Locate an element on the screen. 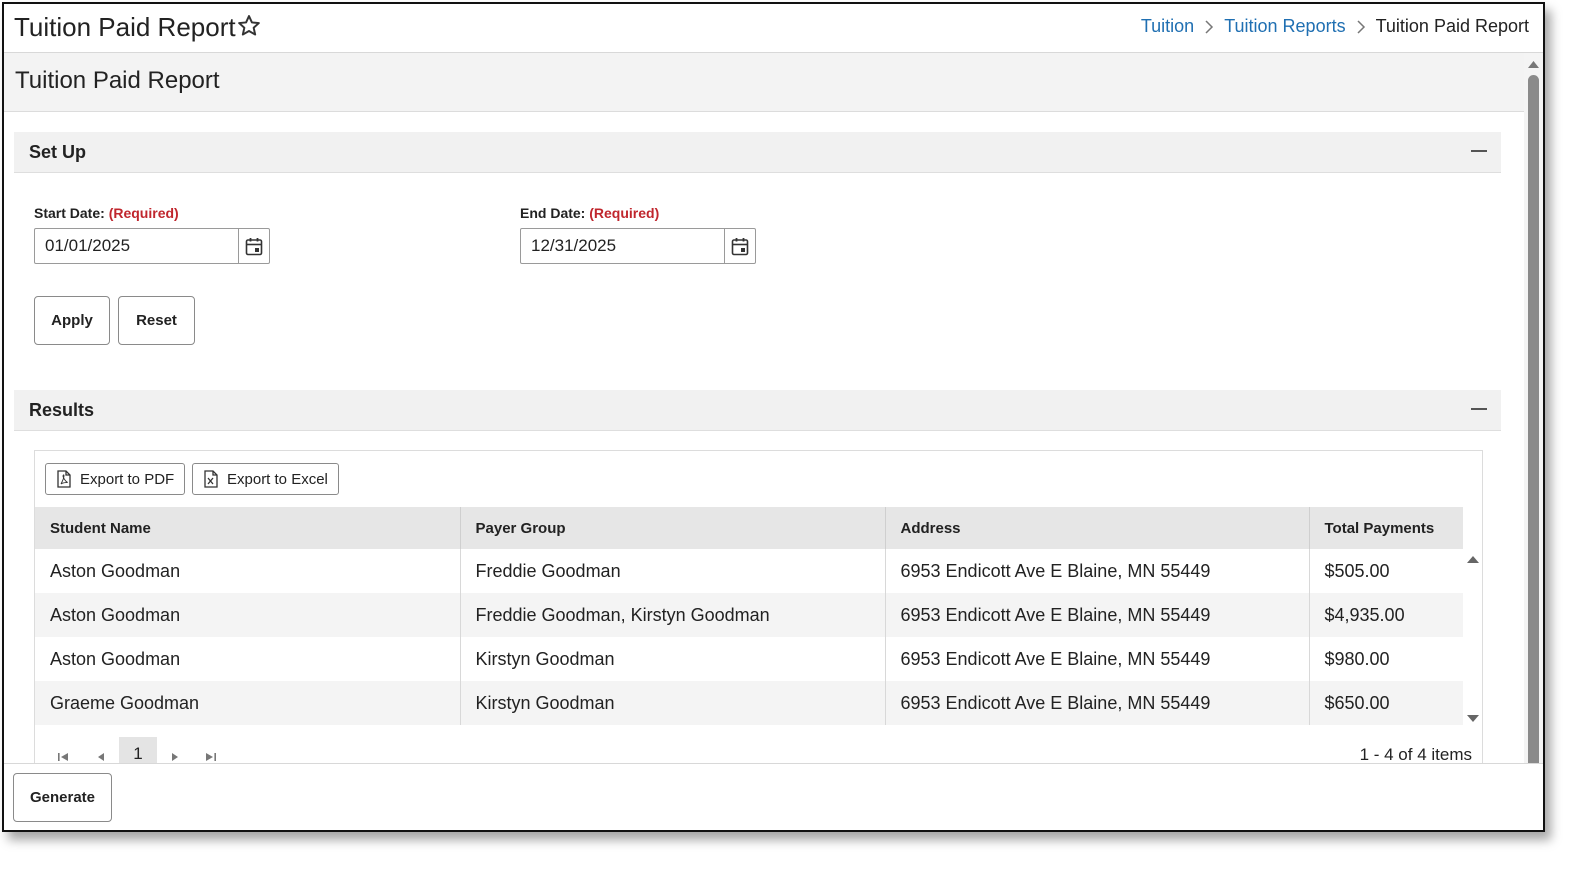 This screenshot has width=1591, height=869. cell-payer-group: Freddie Goodman is located at coordinates (672, 571).